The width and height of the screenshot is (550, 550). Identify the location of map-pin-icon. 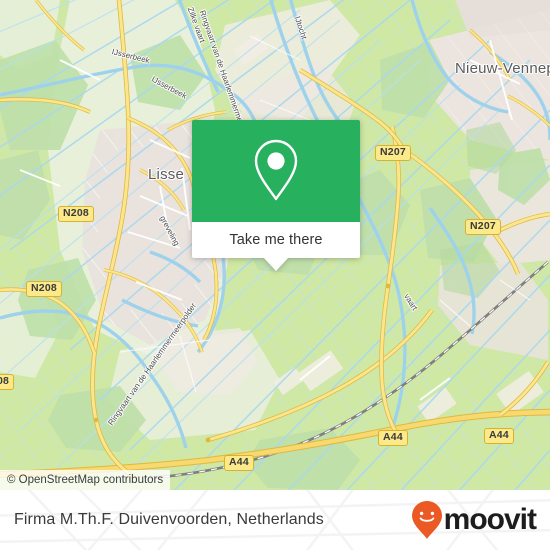
(276, 170).